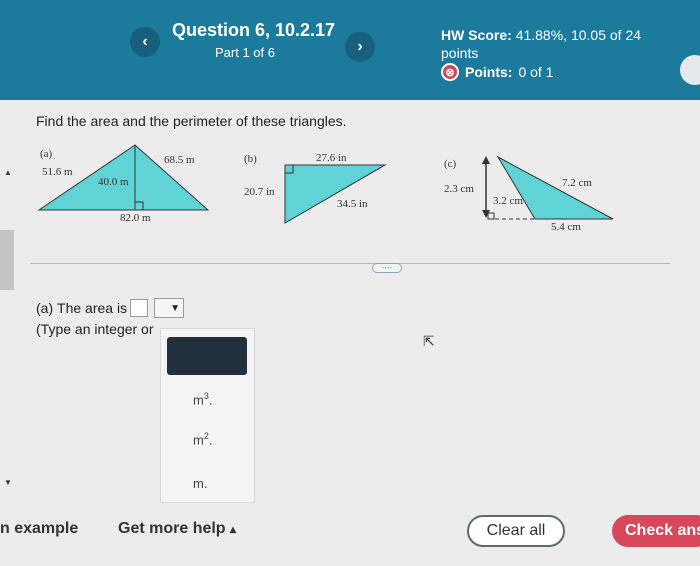 The image size is (700, 566). Describe the element at coordinates (207, 415) in the screenshot. I see `unit-dropdown-menu: m3. m2. m.` at that location.